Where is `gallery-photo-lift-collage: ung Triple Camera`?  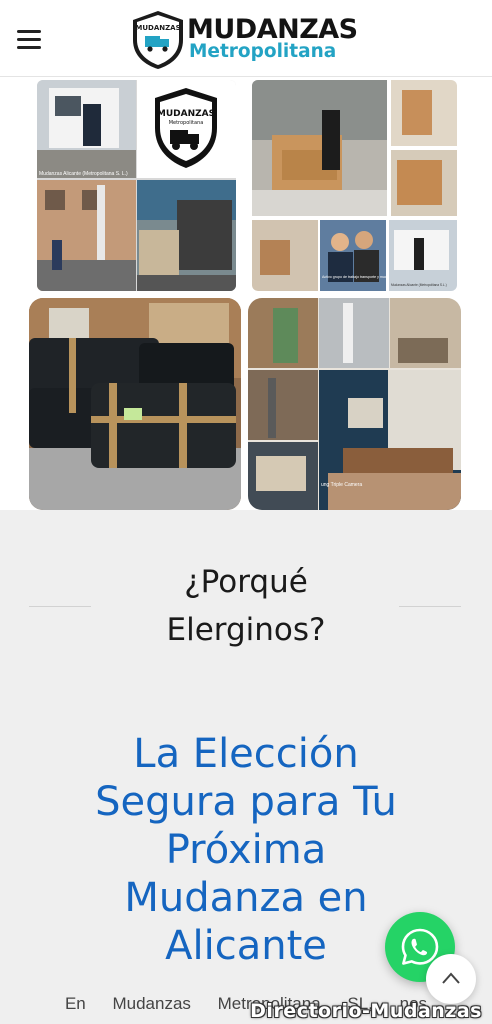 gallery-photo-lift-collage: ung Triple Camera is located at coordinates (354, 404).